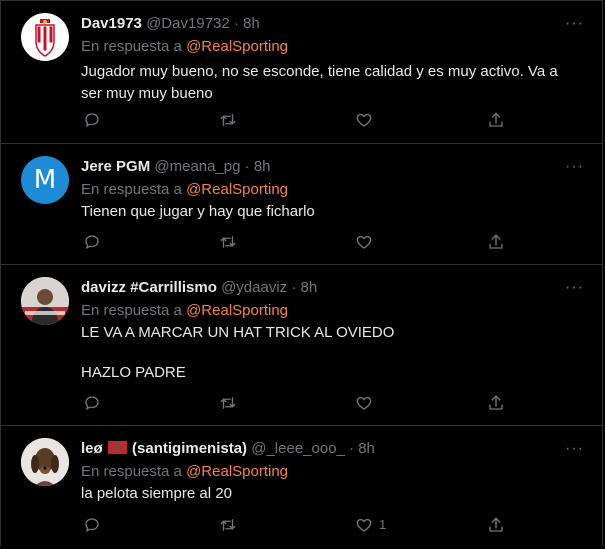 The image size is (605, 549). I want to click on crest-icon, so click(45, 38).